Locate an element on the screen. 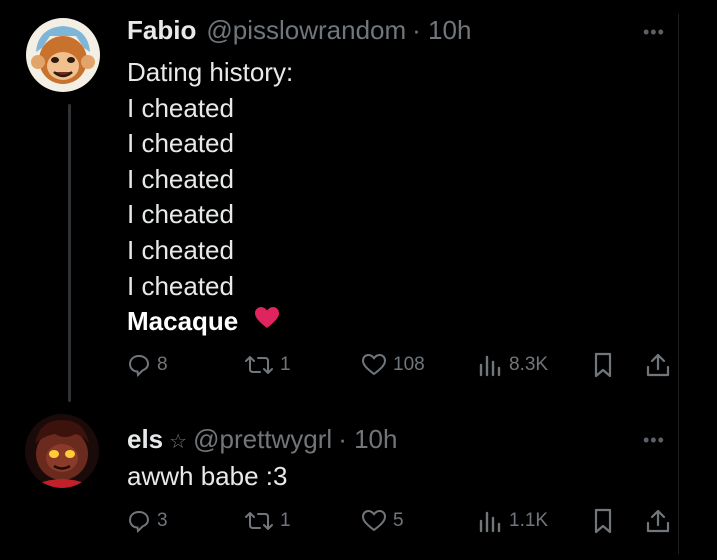 The image size is (717, 560). views-button: 1.1K is located at coordinates (512, 521).